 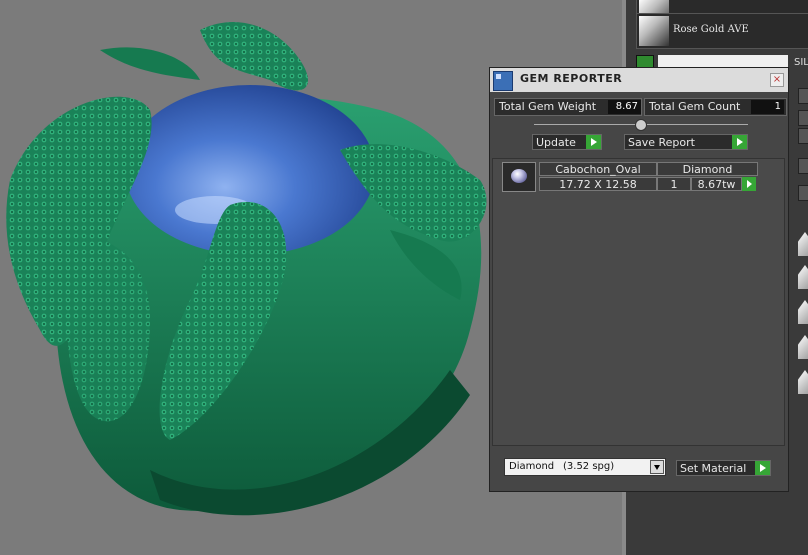 What do you see at coordinates (654, 31) in the screenshot?
I see `material-swatch-icon` at bounding box center [654, 31].